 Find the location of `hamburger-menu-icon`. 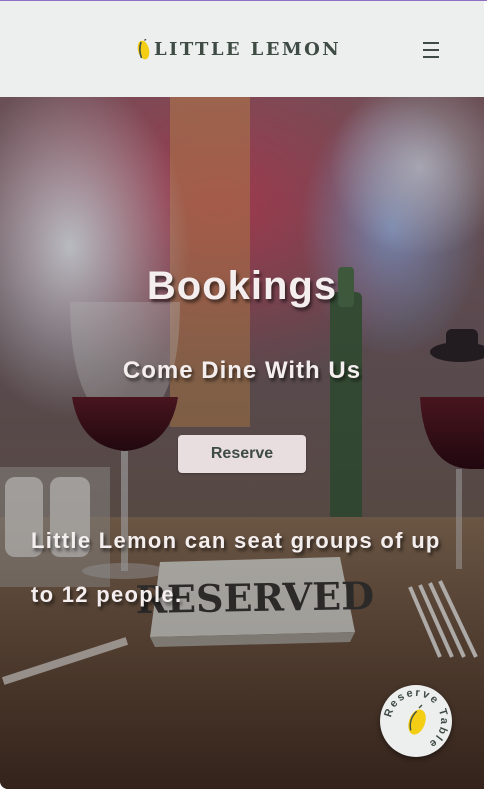

hamburger-menu-icon is located at coordinates (432, 50).